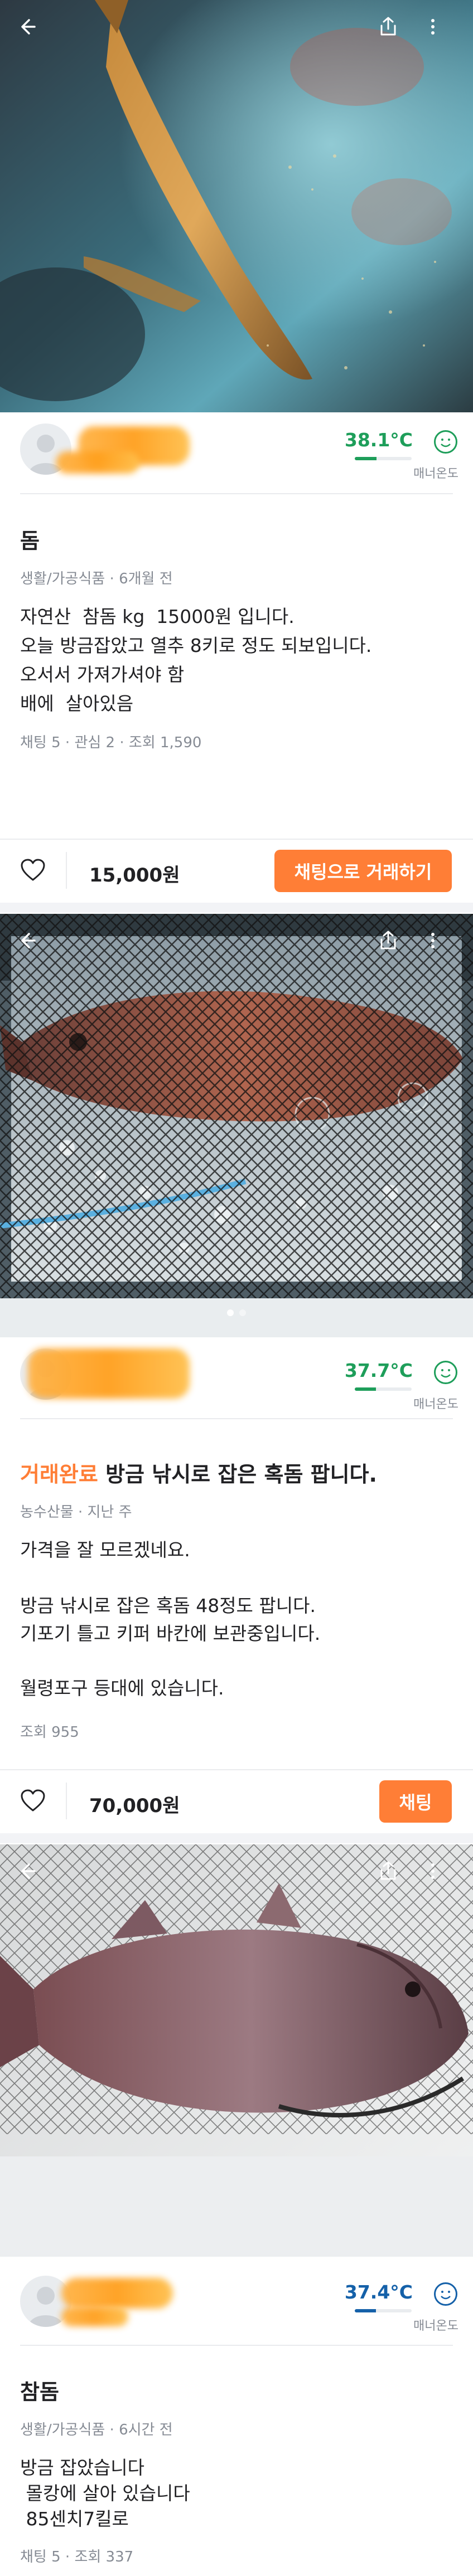  I want to click on description-line: 월령포구 등대에 있습니다., so click(122, 1688).